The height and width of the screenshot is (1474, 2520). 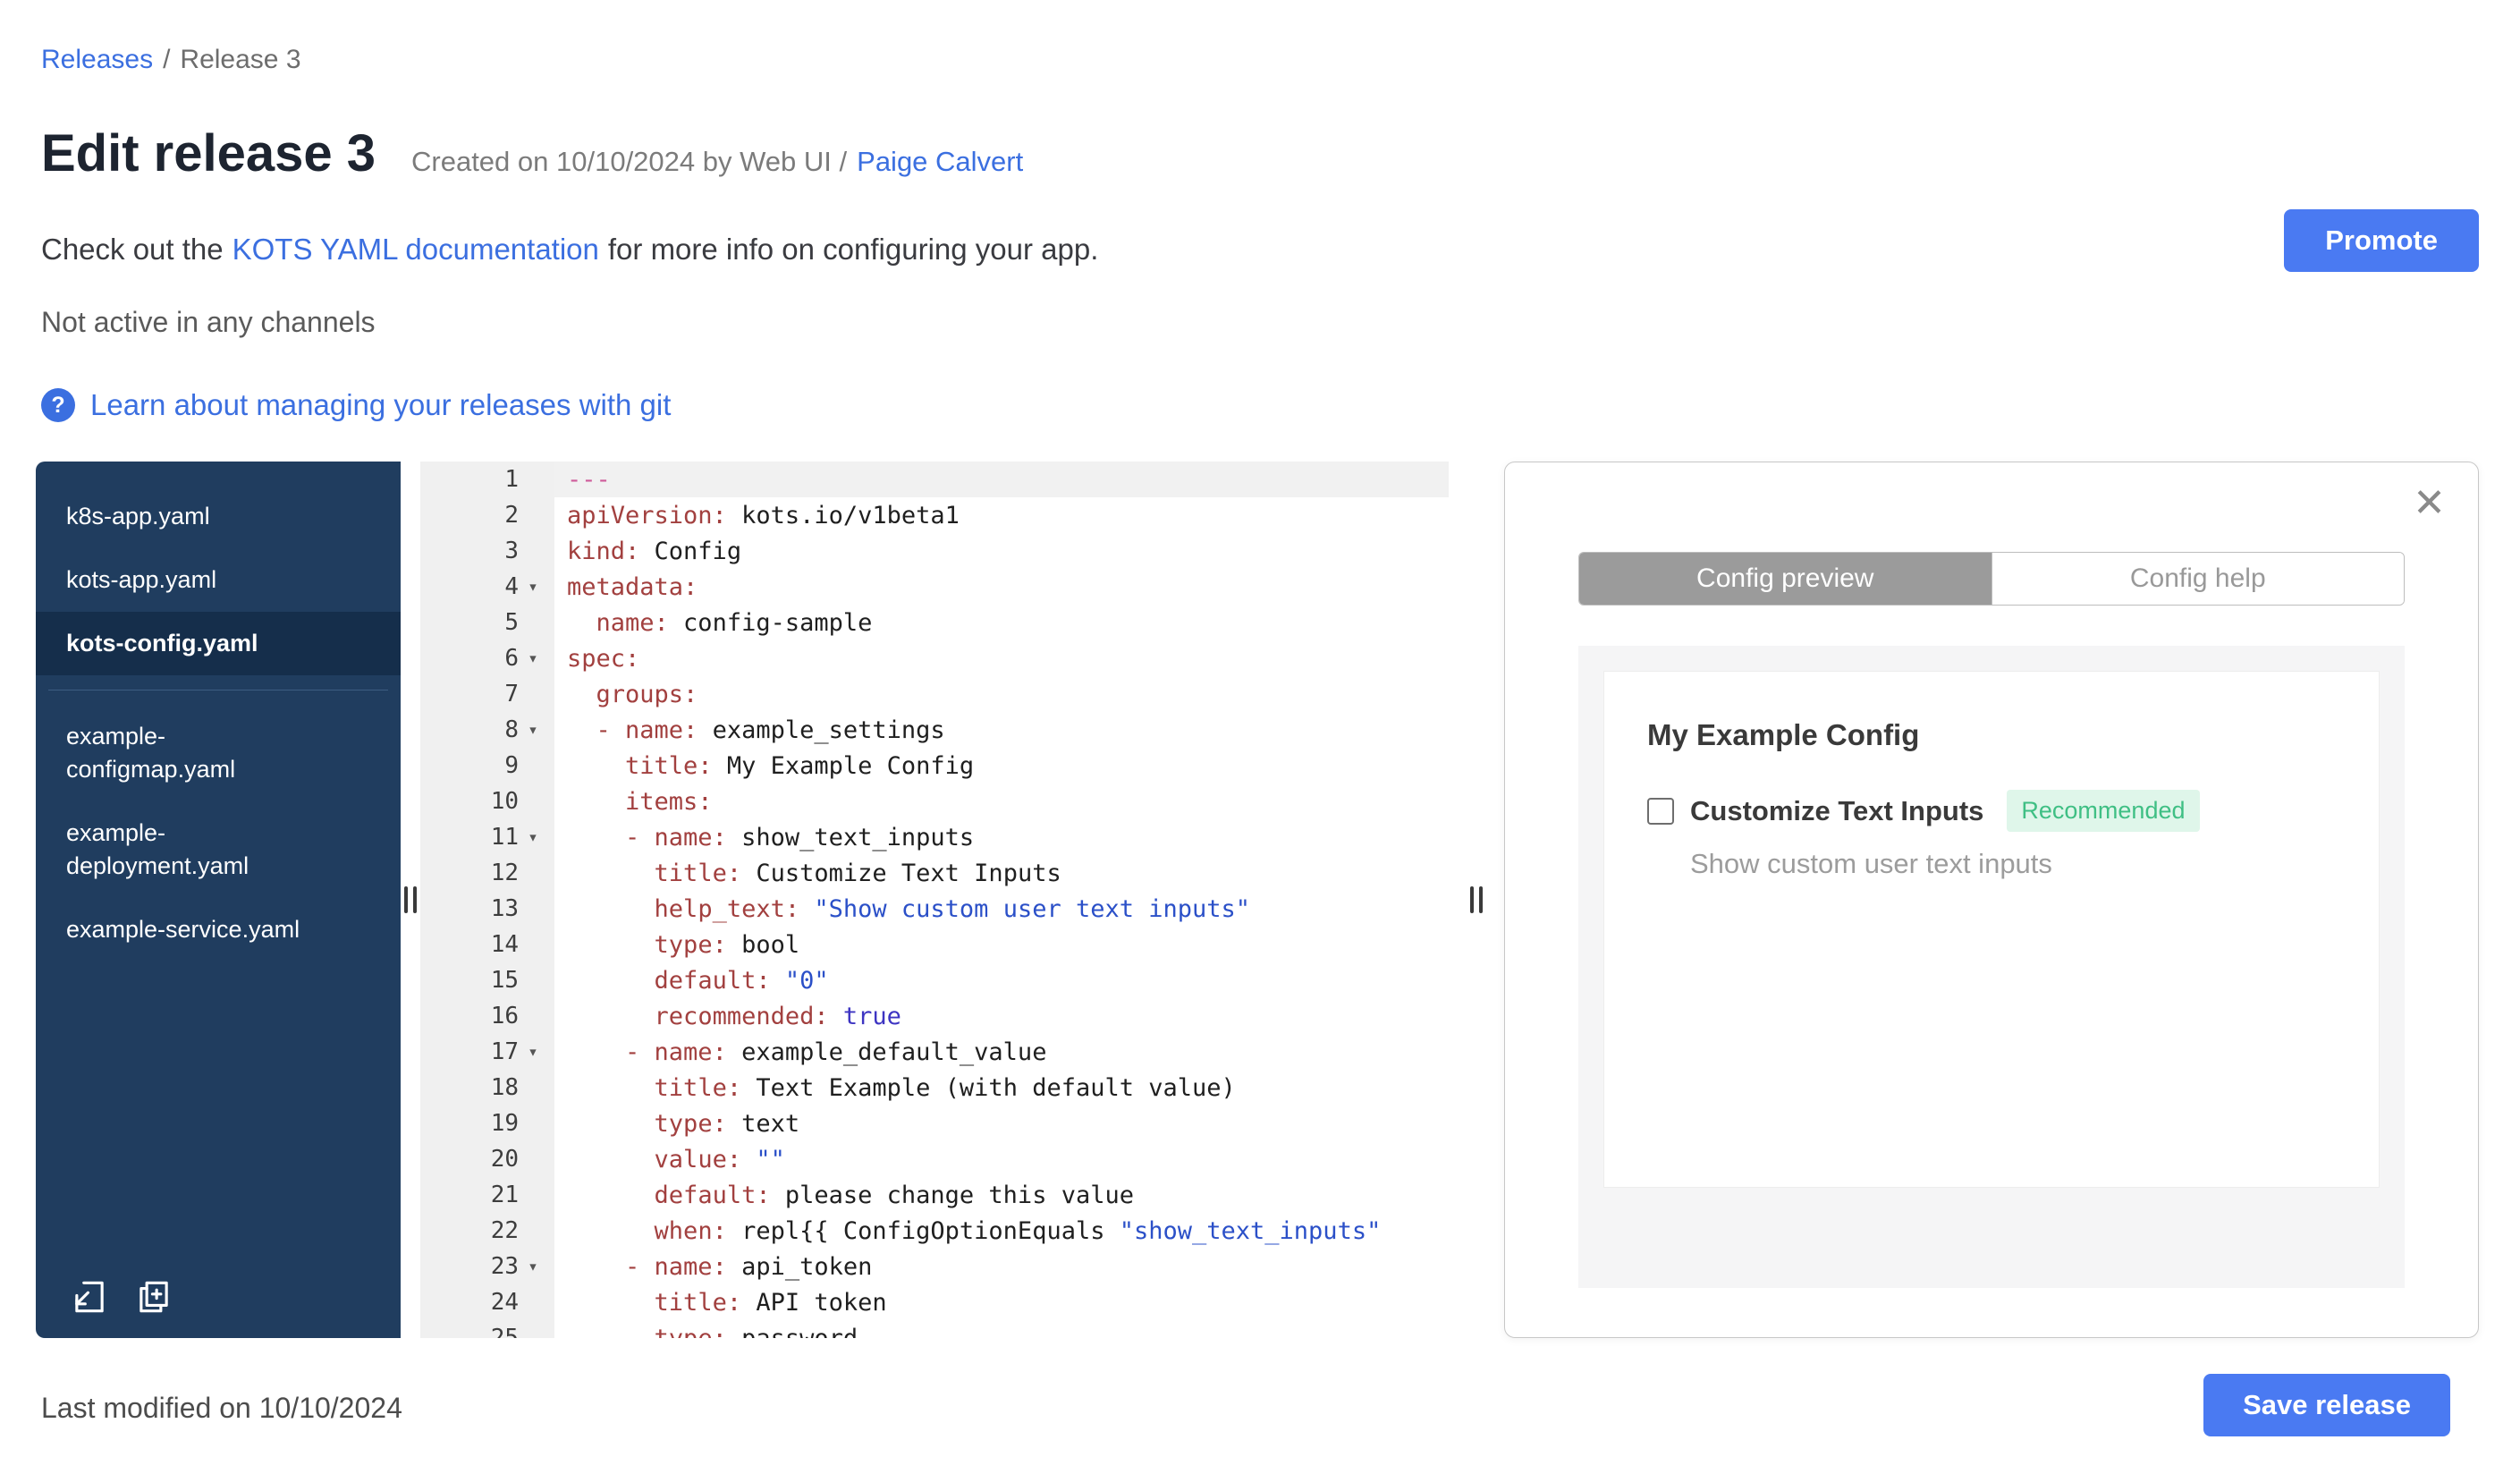 What do you see at coordinates (1660, 811) in the screenshot?
I see `config-checkbox` at bounding box center [1660, 811].